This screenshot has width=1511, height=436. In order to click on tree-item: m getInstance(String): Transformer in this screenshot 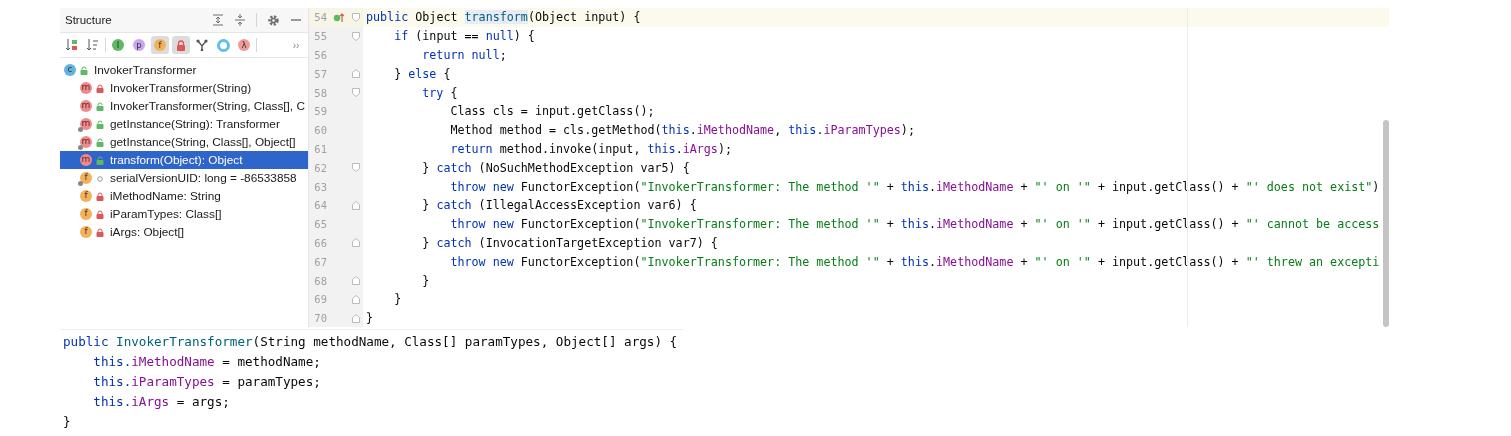, I will do `click(184, 124)`.